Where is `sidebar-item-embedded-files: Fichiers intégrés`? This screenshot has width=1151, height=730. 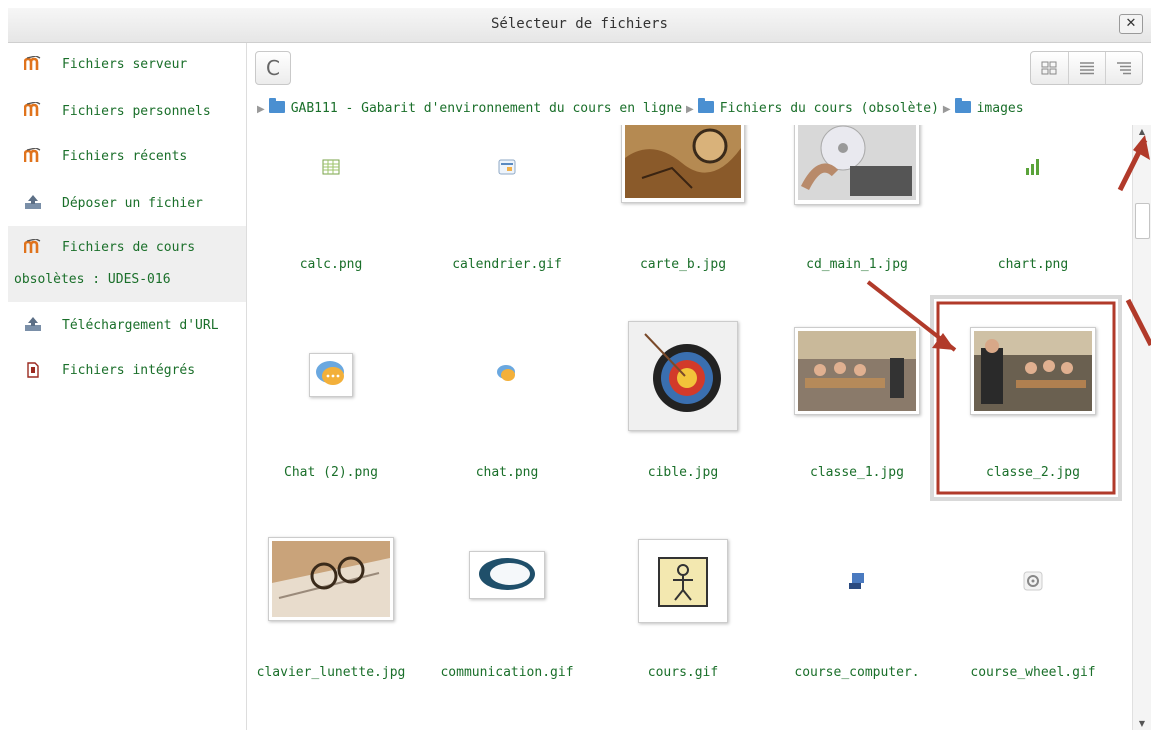 sidebar-item-embedded-files: Fichiers intégrés is located at coordinates (127, 374).